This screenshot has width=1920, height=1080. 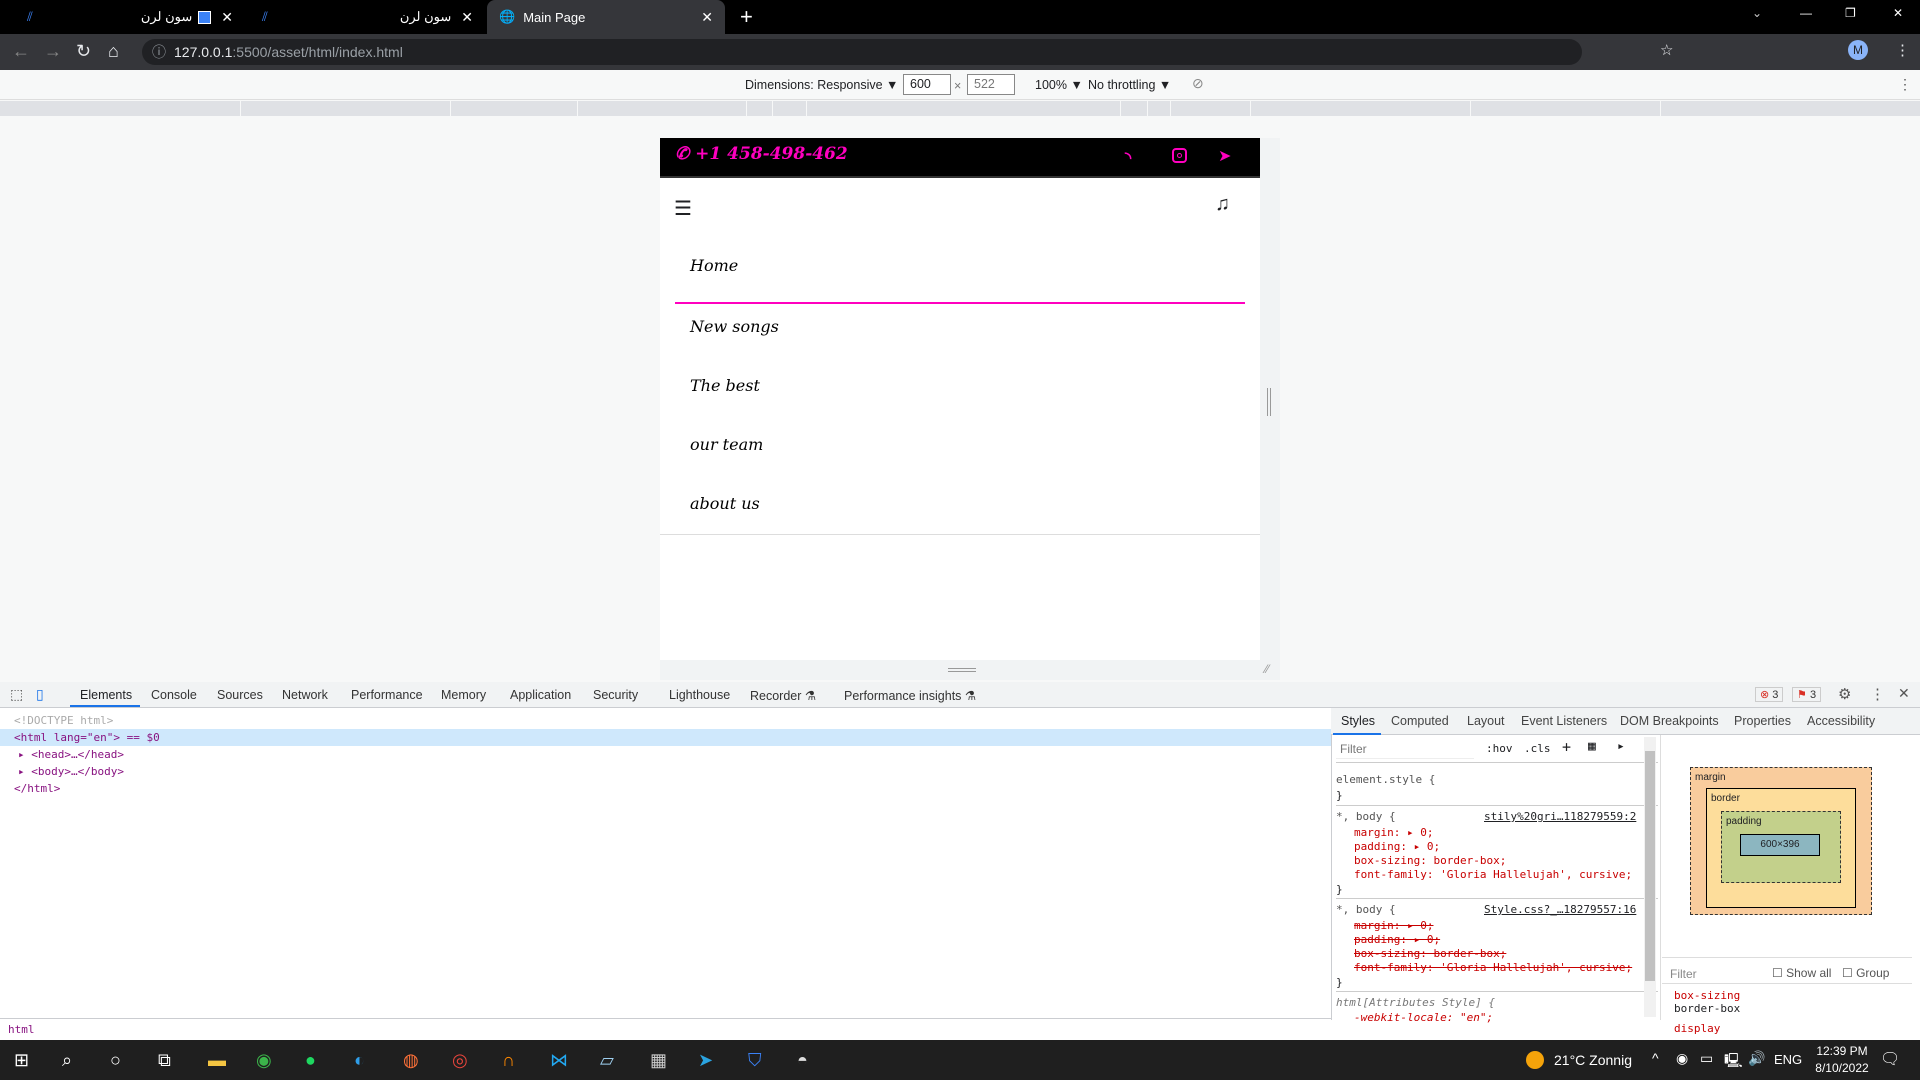 What do you see at coordinates (1129, 85) in the screenshot?
I see `throttling-select: No throttling ▼` at bounding box center [1129, 85].